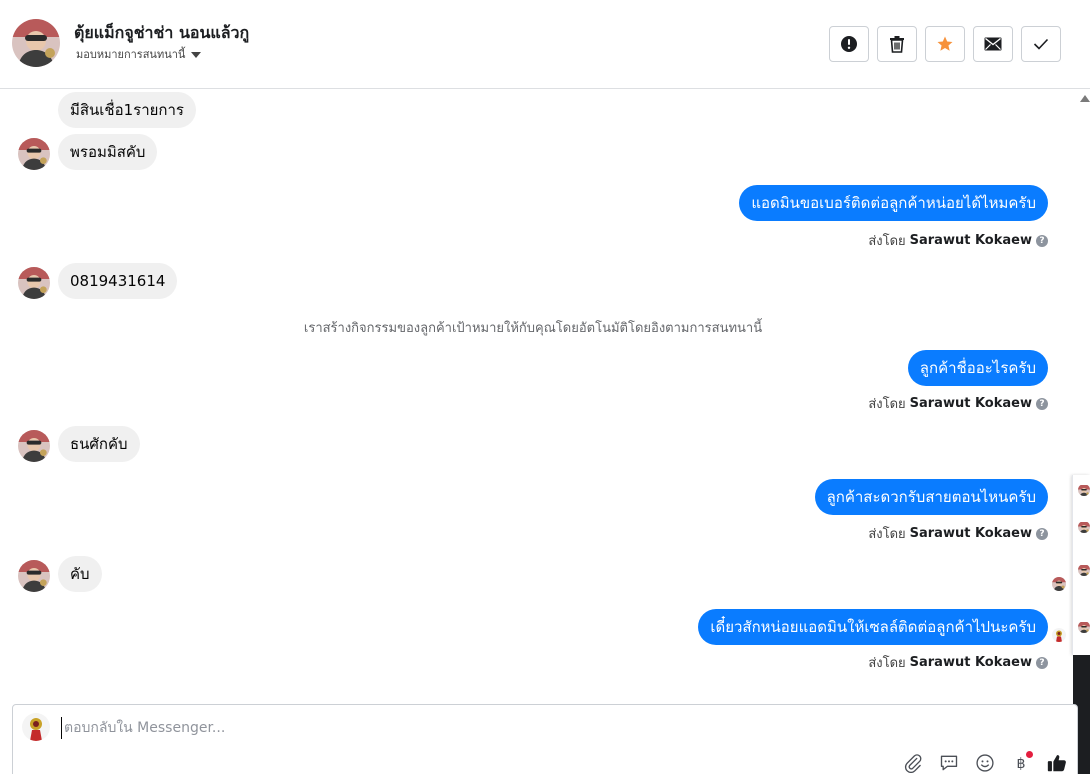 Image resolution: width=1090 pixels, height=774 pixels. I want to click on star-icon, so click(945, 43).